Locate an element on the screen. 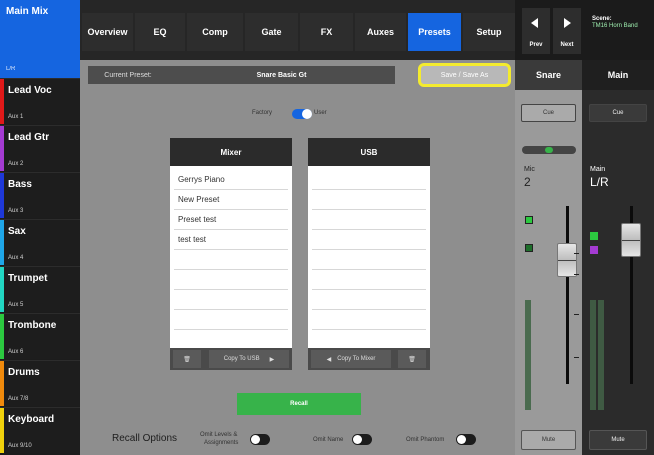  mix-item-name: Bass is located at coordinates (20, 184).